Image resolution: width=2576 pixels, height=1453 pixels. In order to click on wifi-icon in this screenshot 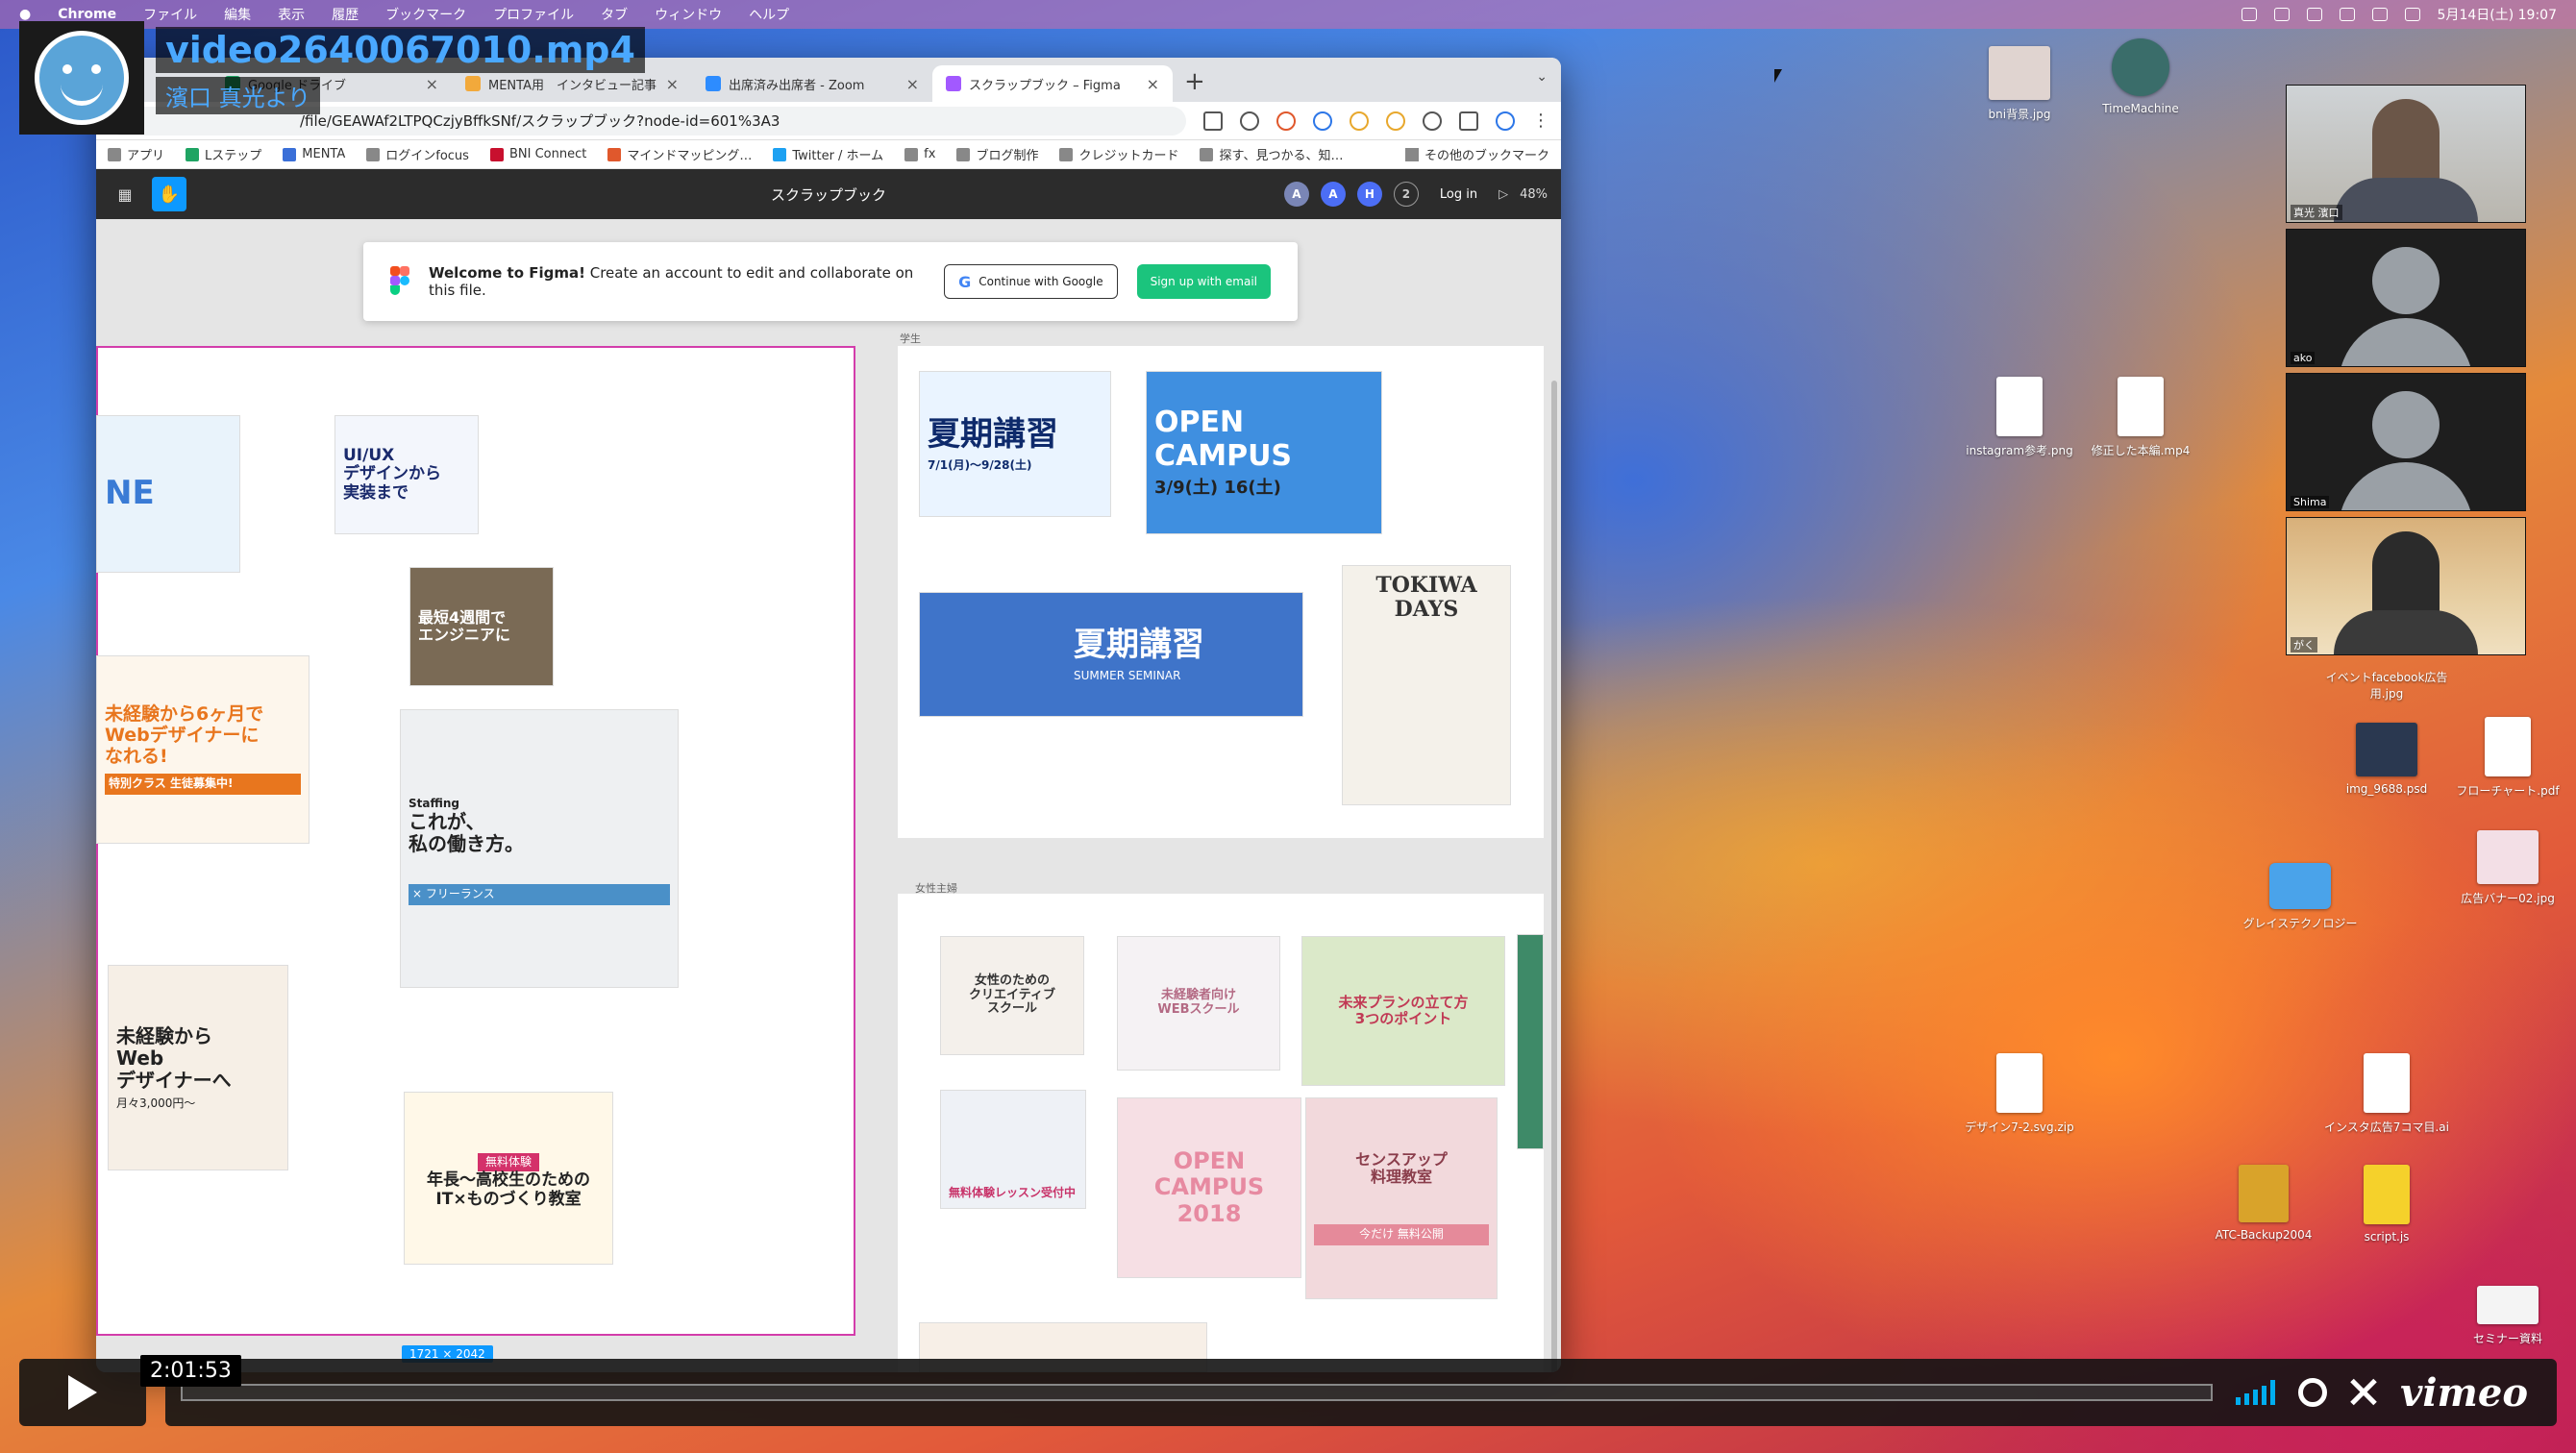, I will do `click(2347, 14)`.